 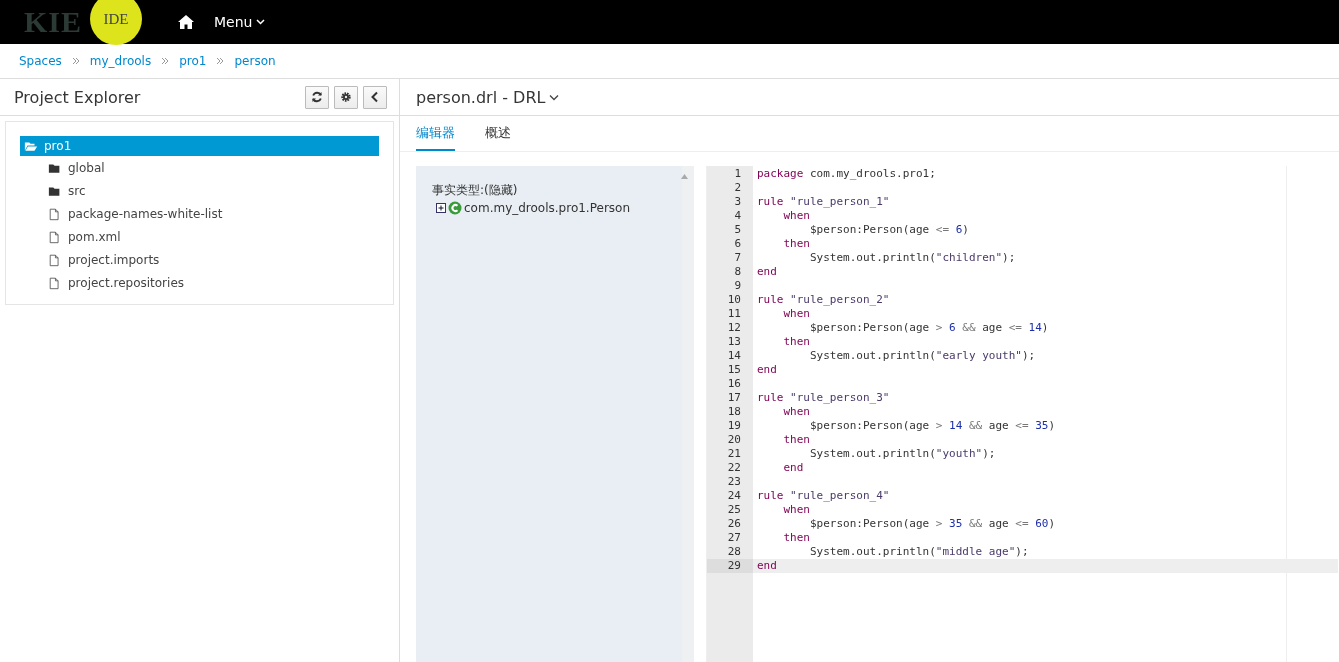 What do you see at coordinates (737, 174) in the screenshot?
I see `line-number: 1` at bounding box center [737, 174].